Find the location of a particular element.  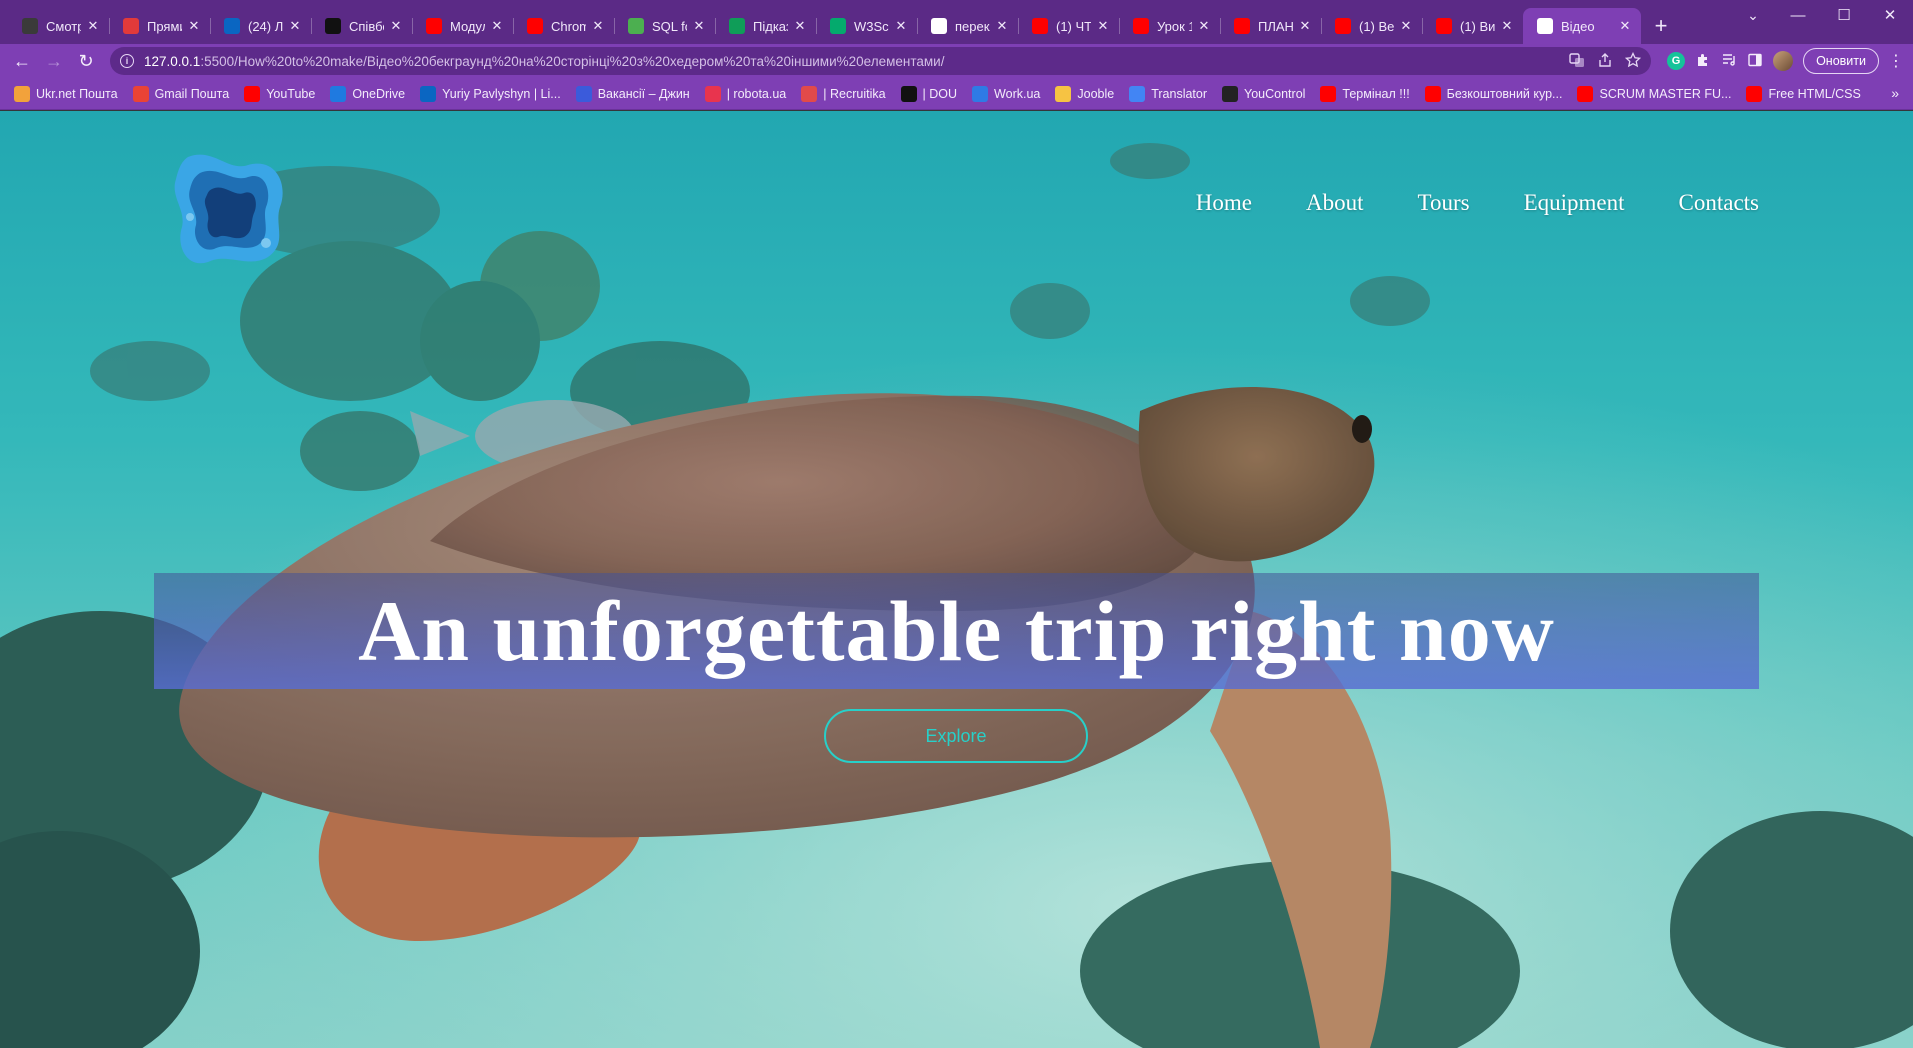

bookmark-item: Work.ua is located at coordinates (1006, 93).